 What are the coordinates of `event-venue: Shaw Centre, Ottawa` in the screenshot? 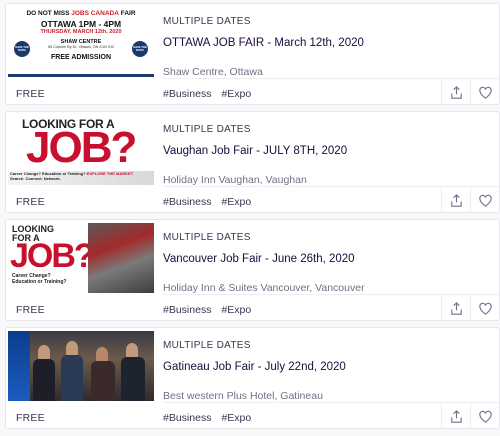 It's located at (213, 72).